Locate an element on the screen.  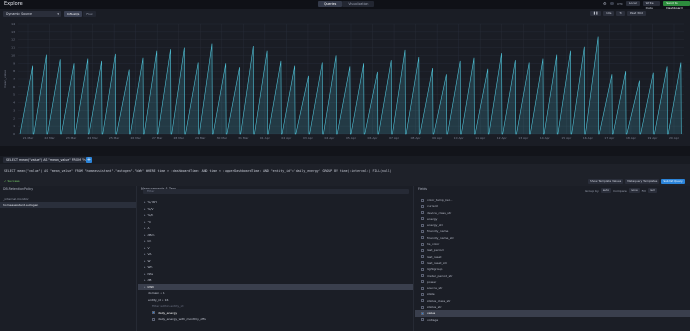
measurement-label: Wh is located at coordinates (150, 267).